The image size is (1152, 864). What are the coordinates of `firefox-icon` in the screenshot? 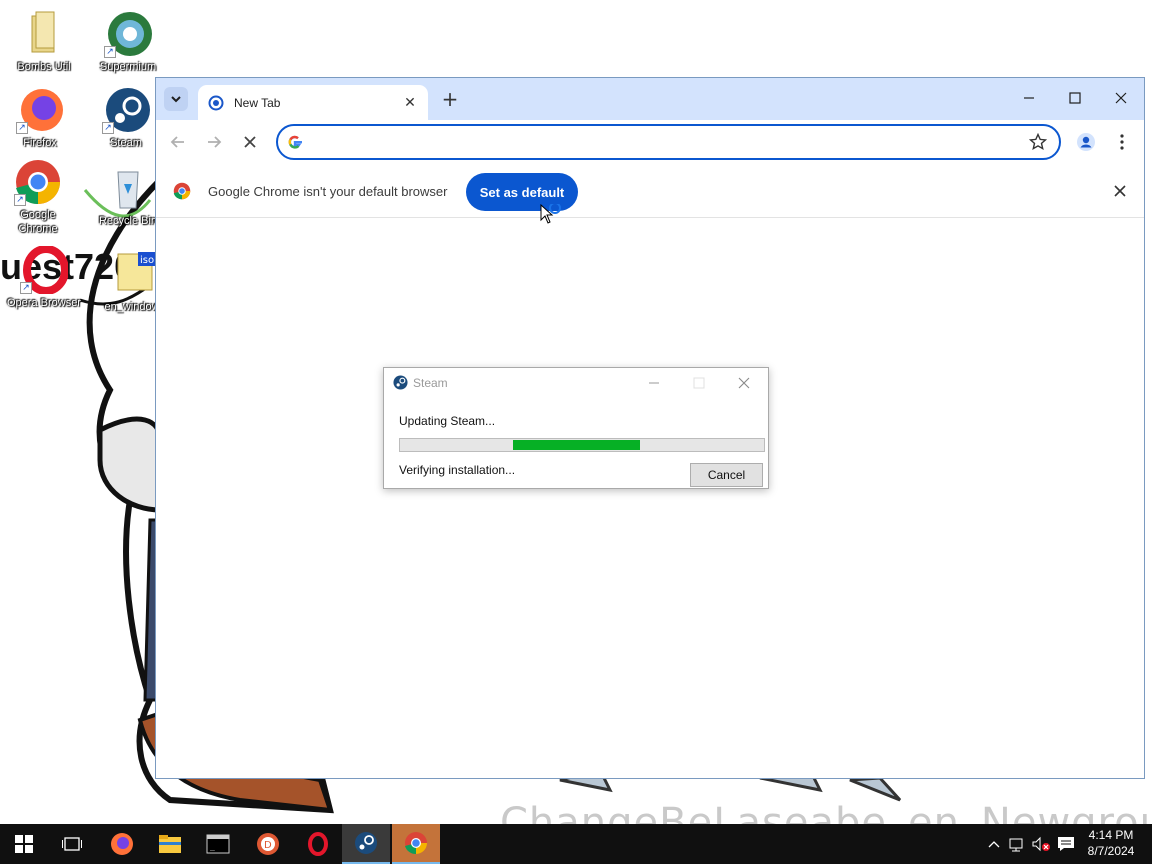 It's located at (122, 844).